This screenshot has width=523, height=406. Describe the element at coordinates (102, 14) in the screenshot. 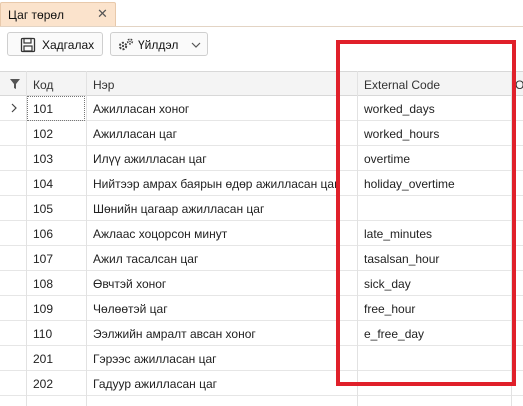

I see `close-icon: ✕` at that location.